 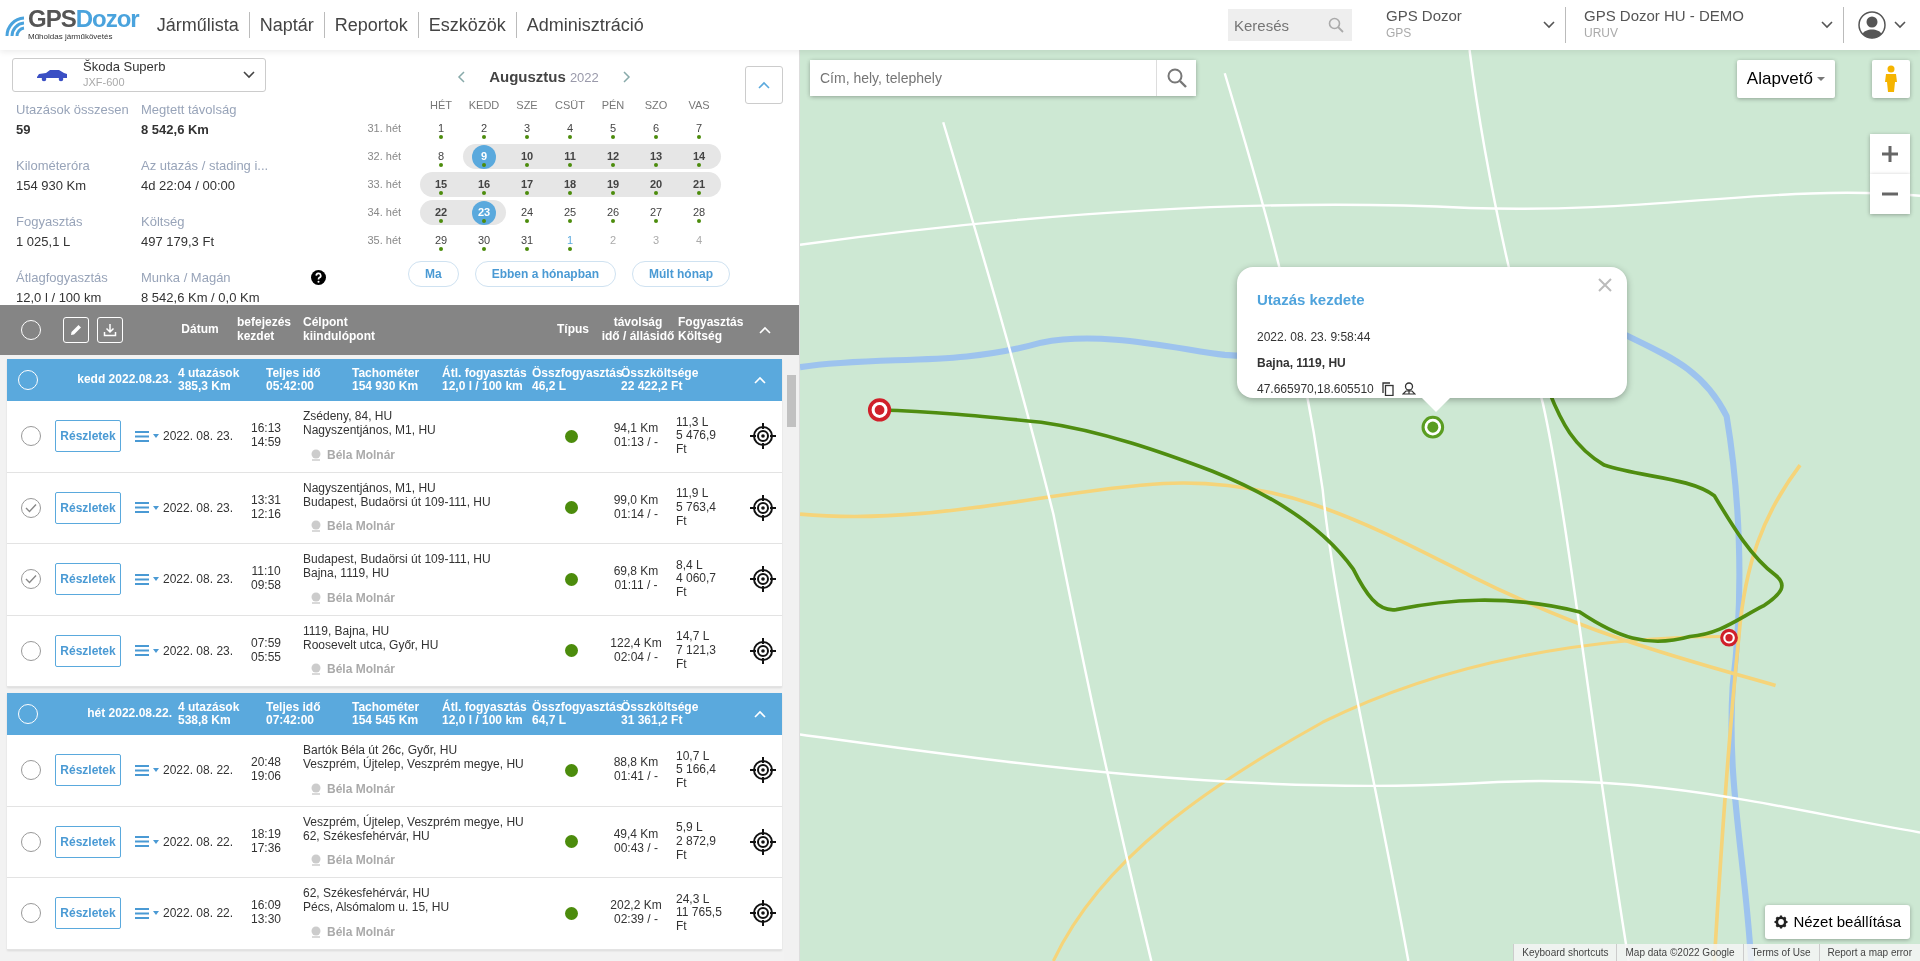 I want to click on copy-icon, so click(x=1387, y=388).